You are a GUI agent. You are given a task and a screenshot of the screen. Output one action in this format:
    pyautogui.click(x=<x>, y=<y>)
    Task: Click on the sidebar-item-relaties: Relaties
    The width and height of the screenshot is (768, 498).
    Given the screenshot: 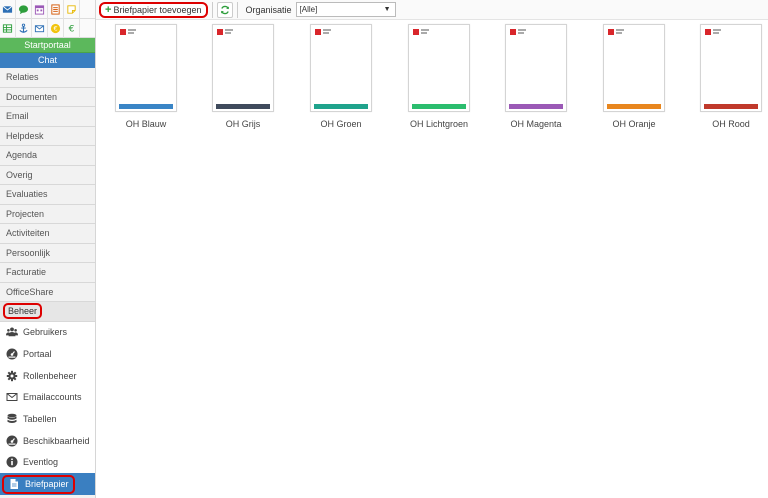 What is the action you would take?
    pyautogui.click(x=47, y=78)
    